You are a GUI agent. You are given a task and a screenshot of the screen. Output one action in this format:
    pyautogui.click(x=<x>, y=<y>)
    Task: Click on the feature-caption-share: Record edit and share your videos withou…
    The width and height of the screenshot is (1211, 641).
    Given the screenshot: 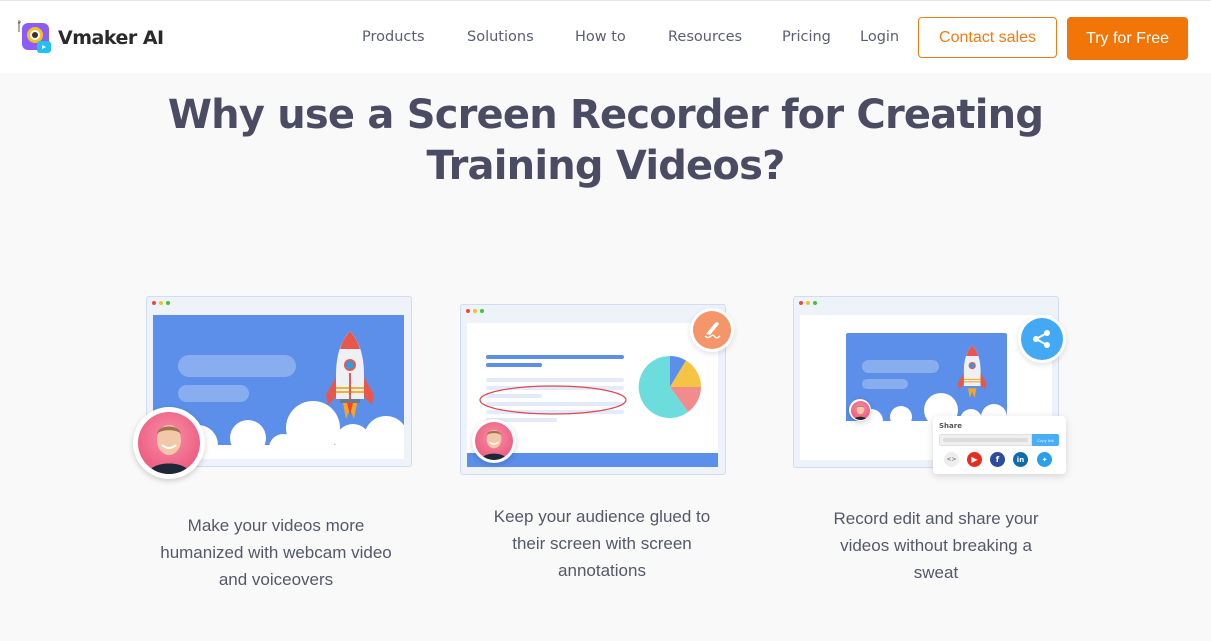 What is the action you would take?
    pyautogui.click(x=936, y=545)
    